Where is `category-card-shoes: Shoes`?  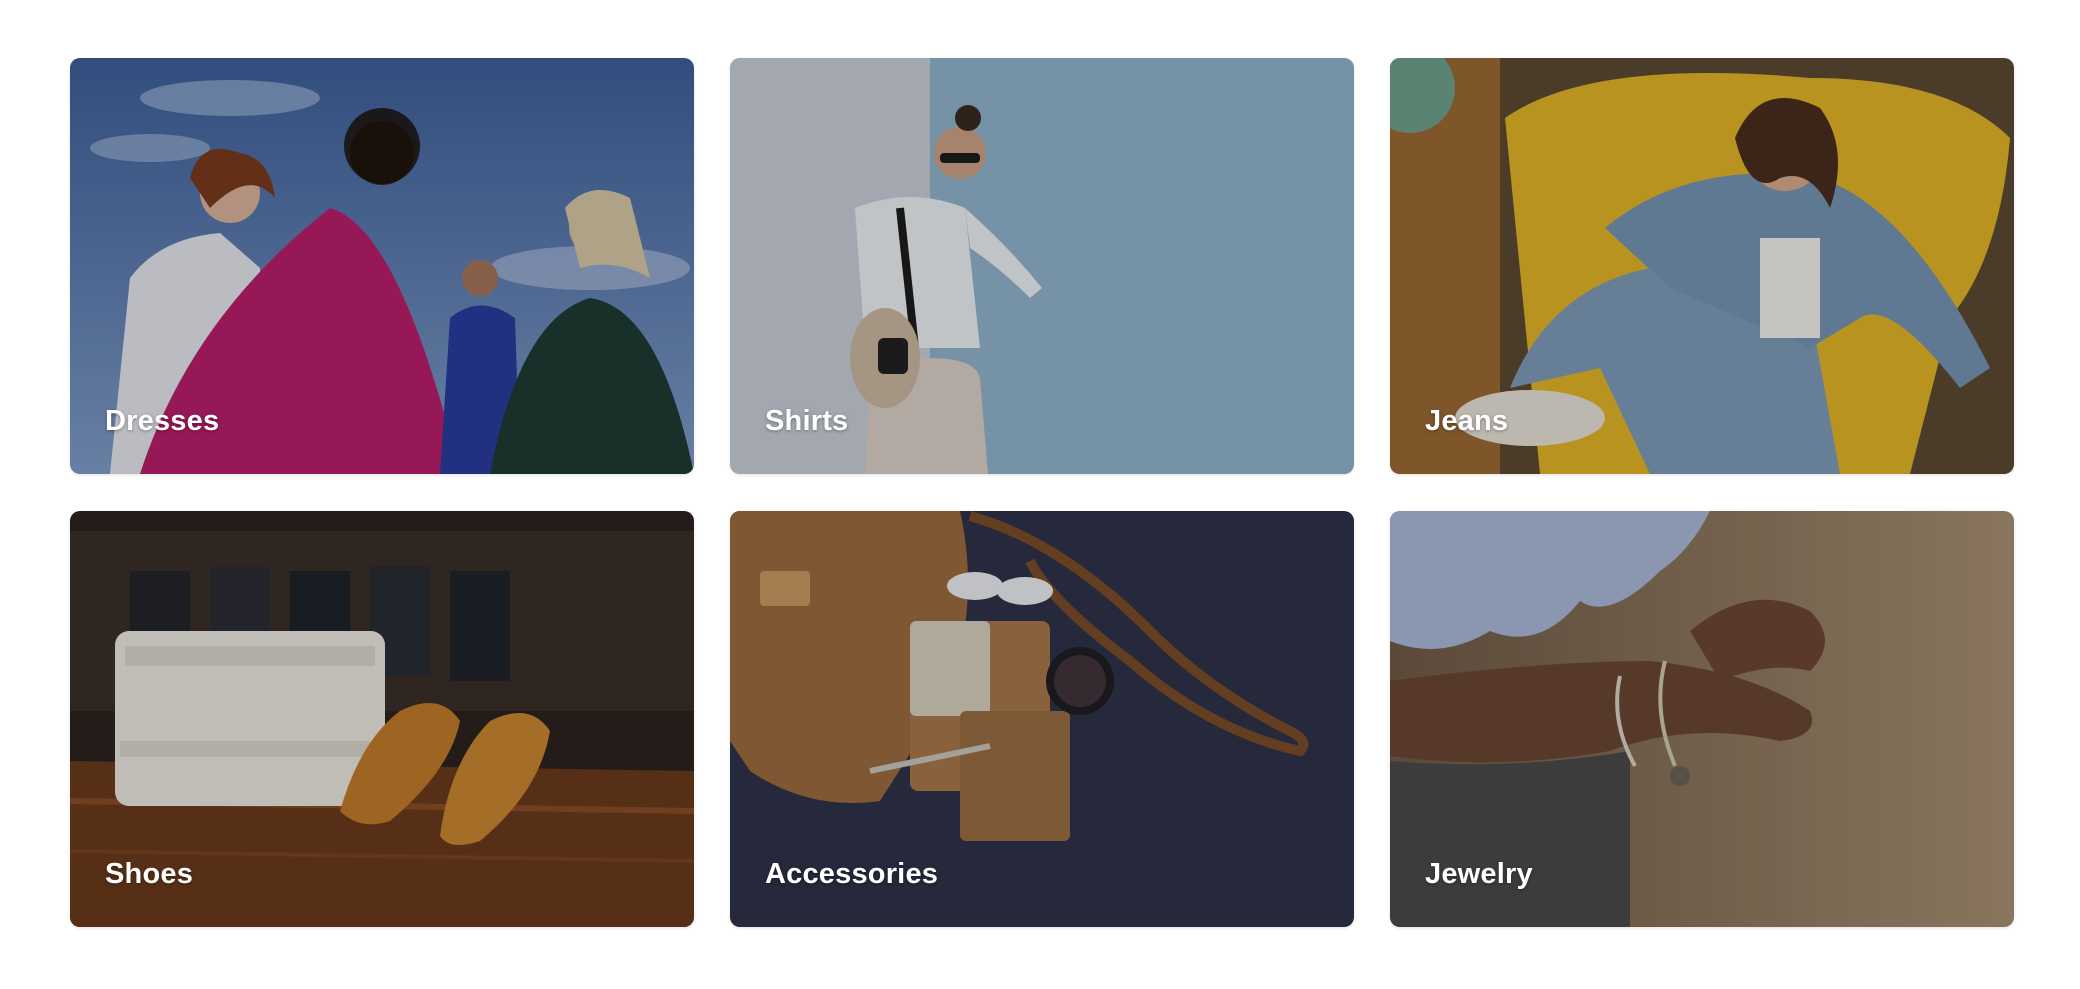 category-card-shoes: Shoes is located at coordinates (382, 719).